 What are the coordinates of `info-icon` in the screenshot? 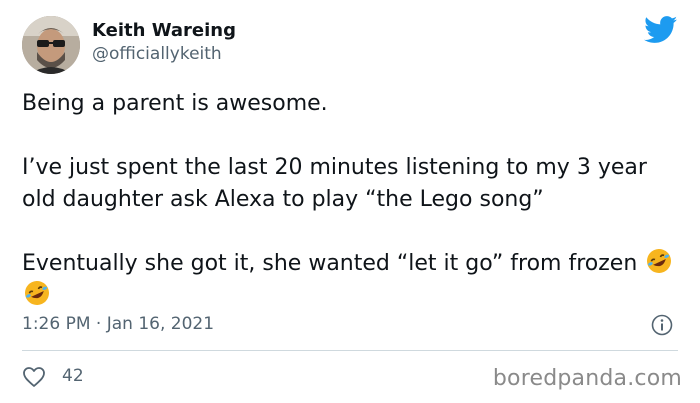 It's located at (662, 325).